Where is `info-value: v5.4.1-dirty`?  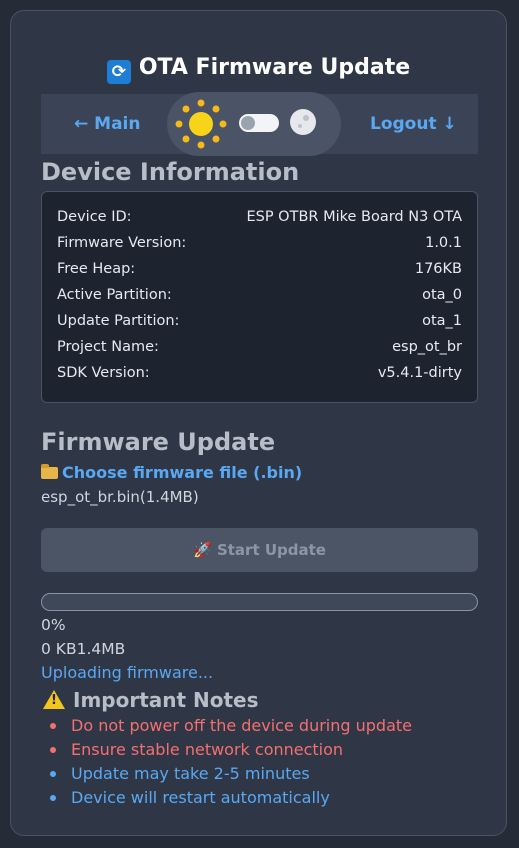
info-value: v5.4.1-dirty is located at coordinates (419, 373).